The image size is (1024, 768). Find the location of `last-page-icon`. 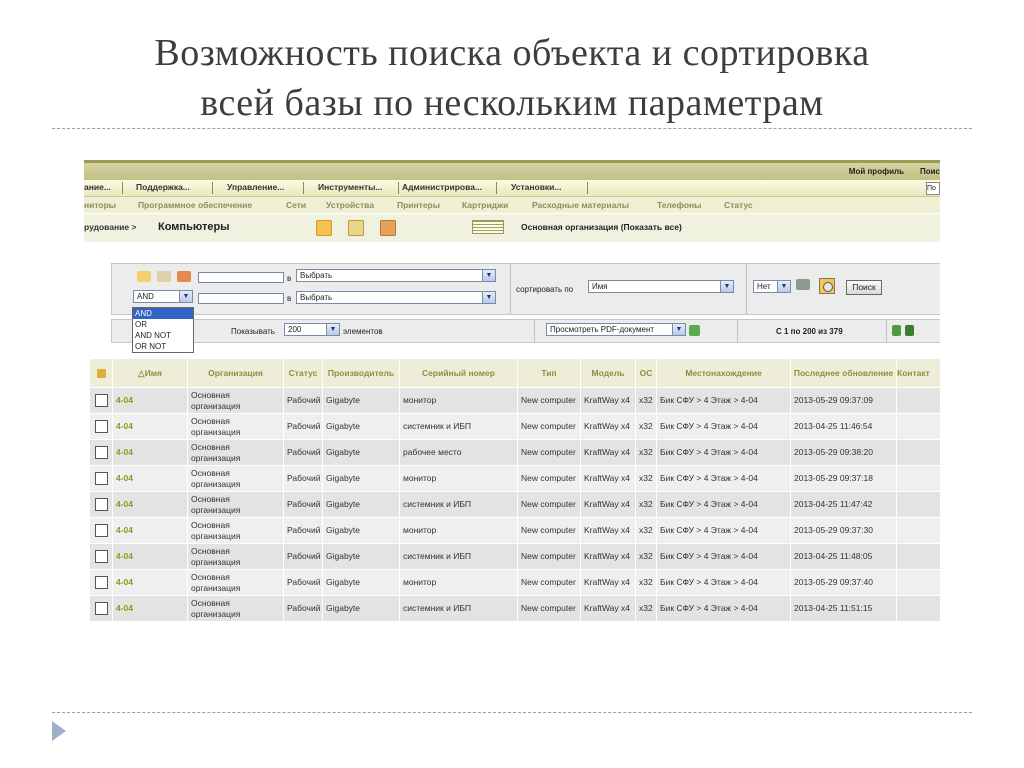

last-page-icon is located at coordinates (909, 330).